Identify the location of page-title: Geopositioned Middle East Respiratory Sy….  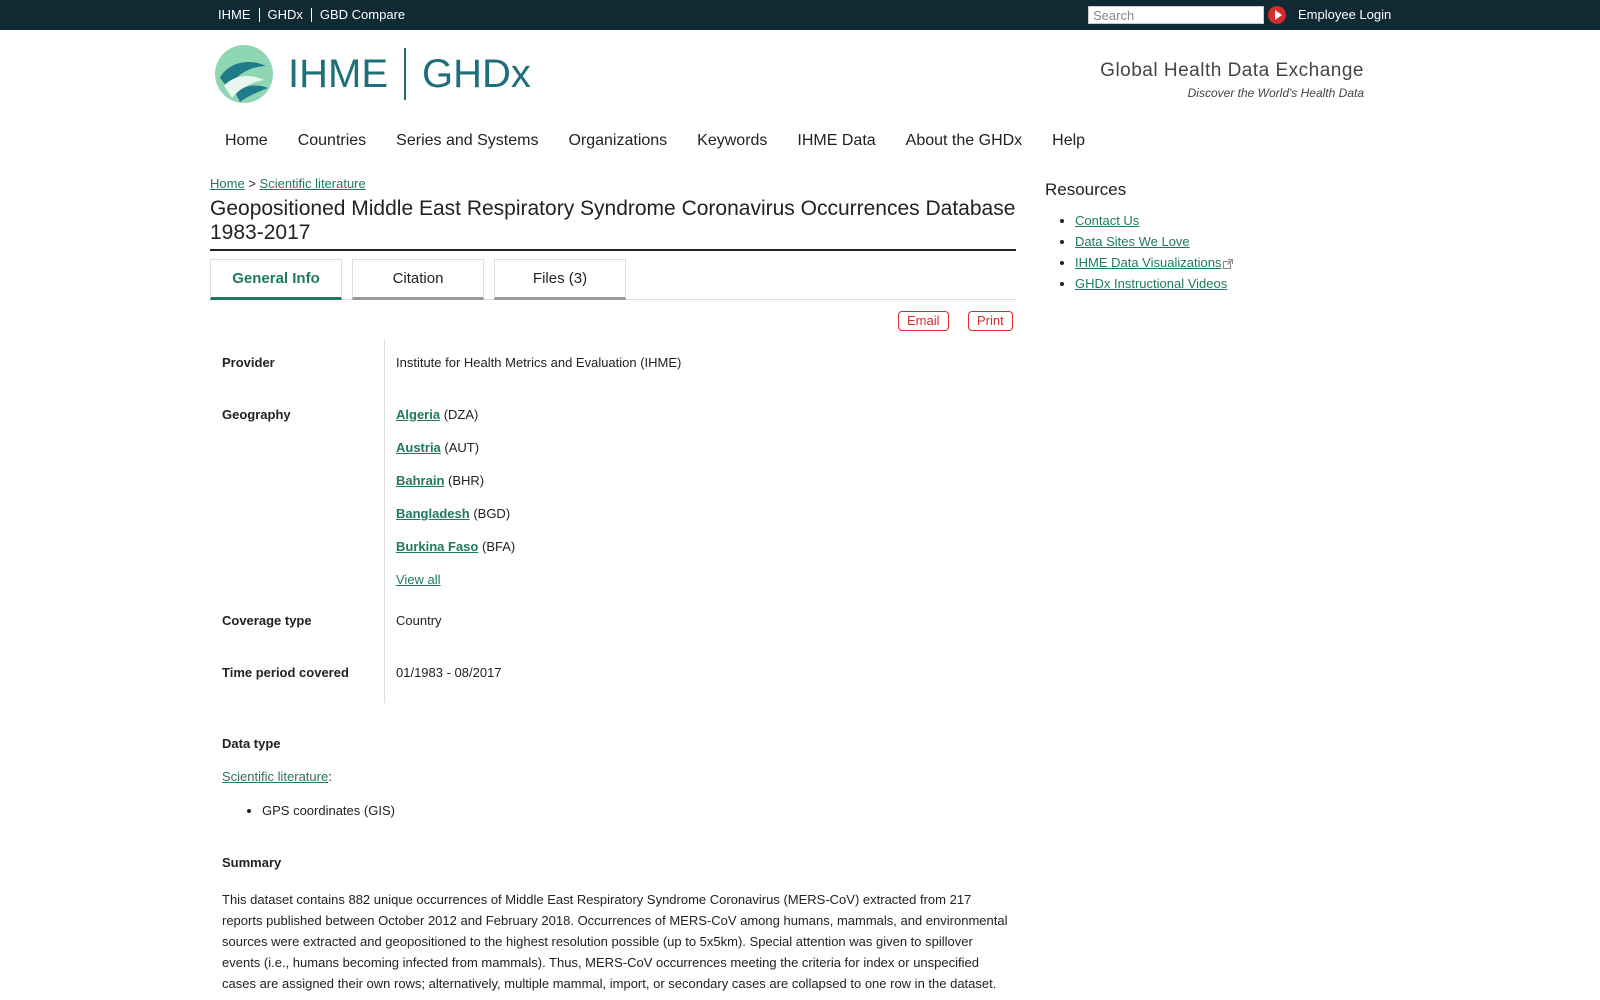
(613, 224).